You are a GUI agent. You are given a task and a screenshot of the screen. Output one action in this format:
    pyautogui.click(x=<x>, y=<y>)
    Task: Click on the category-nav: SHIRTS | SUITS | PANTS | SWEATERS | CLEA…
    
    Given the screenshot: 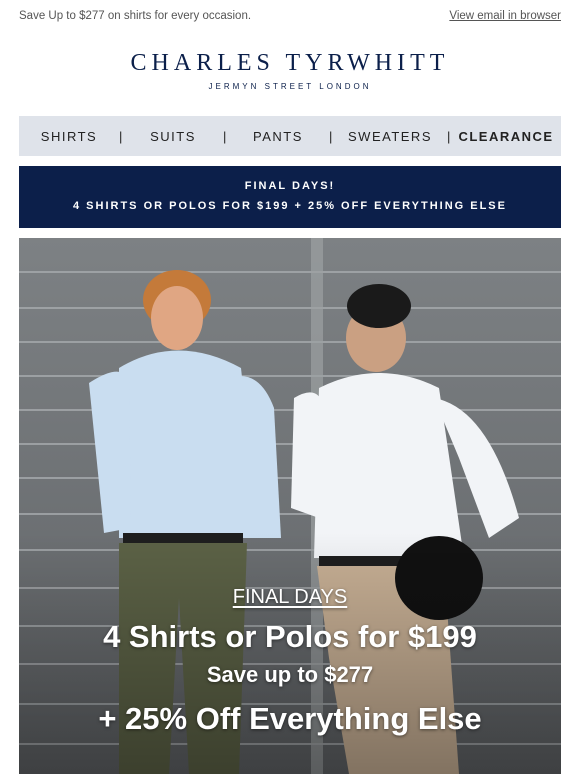 What is the action you would take?
    pyautogui.click(x=290, y=136)
    